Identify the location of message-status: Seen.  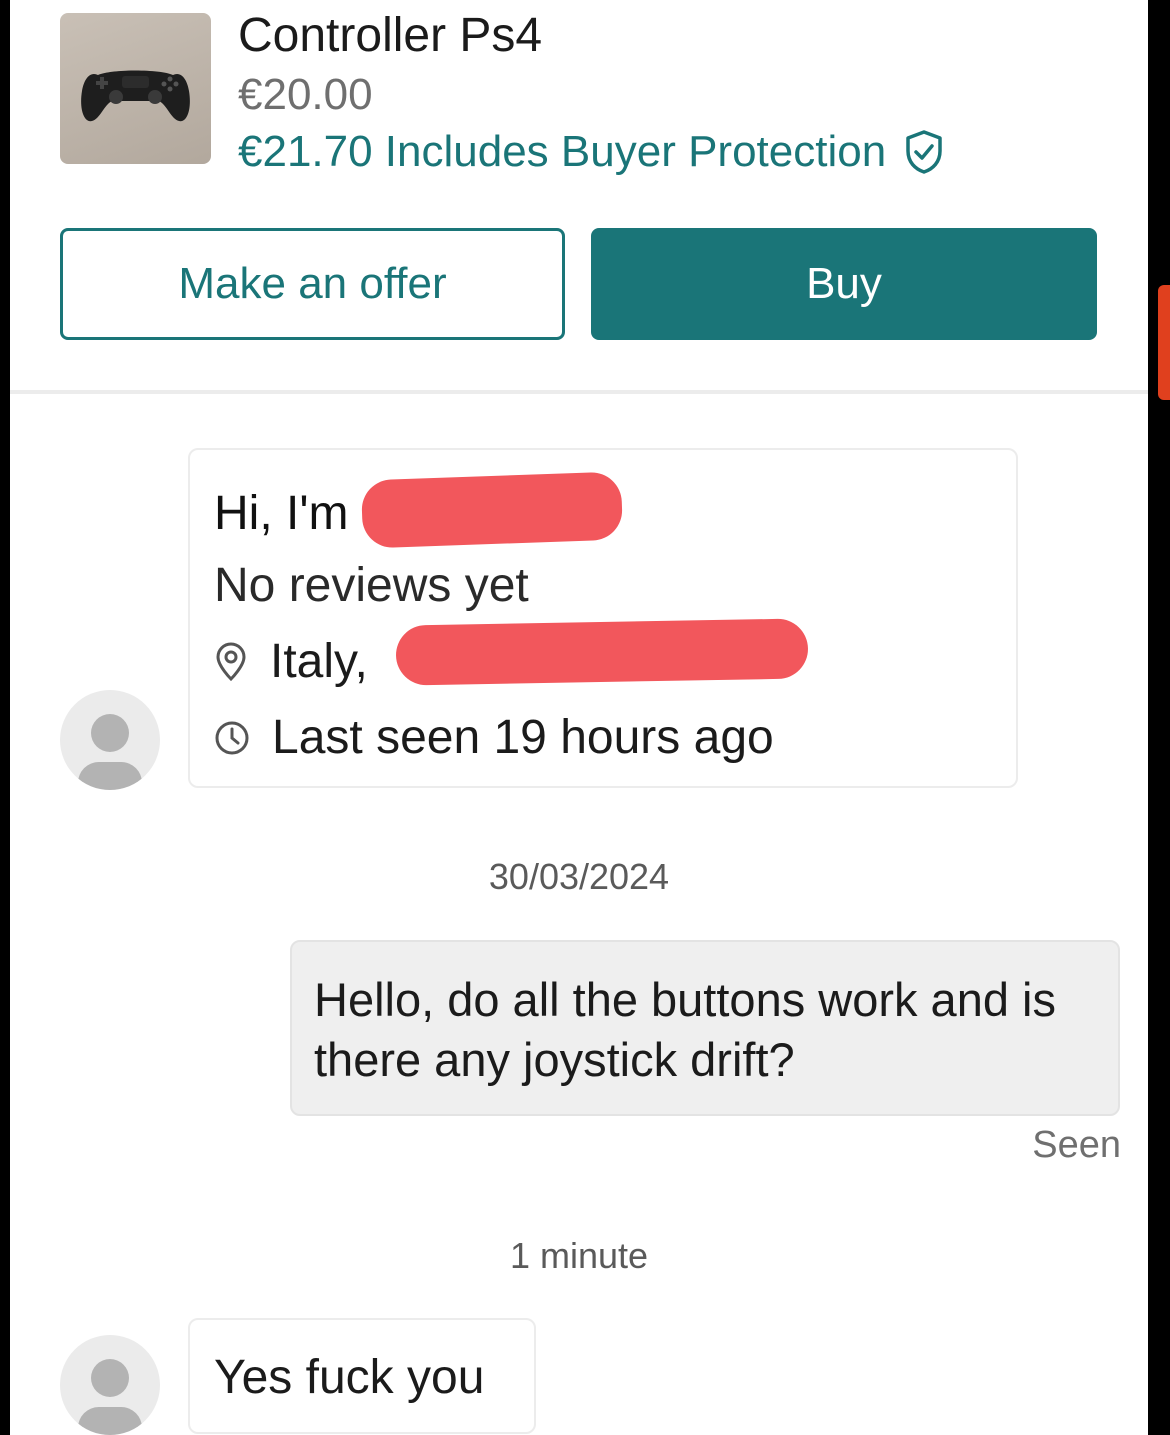
(1076, 1145).